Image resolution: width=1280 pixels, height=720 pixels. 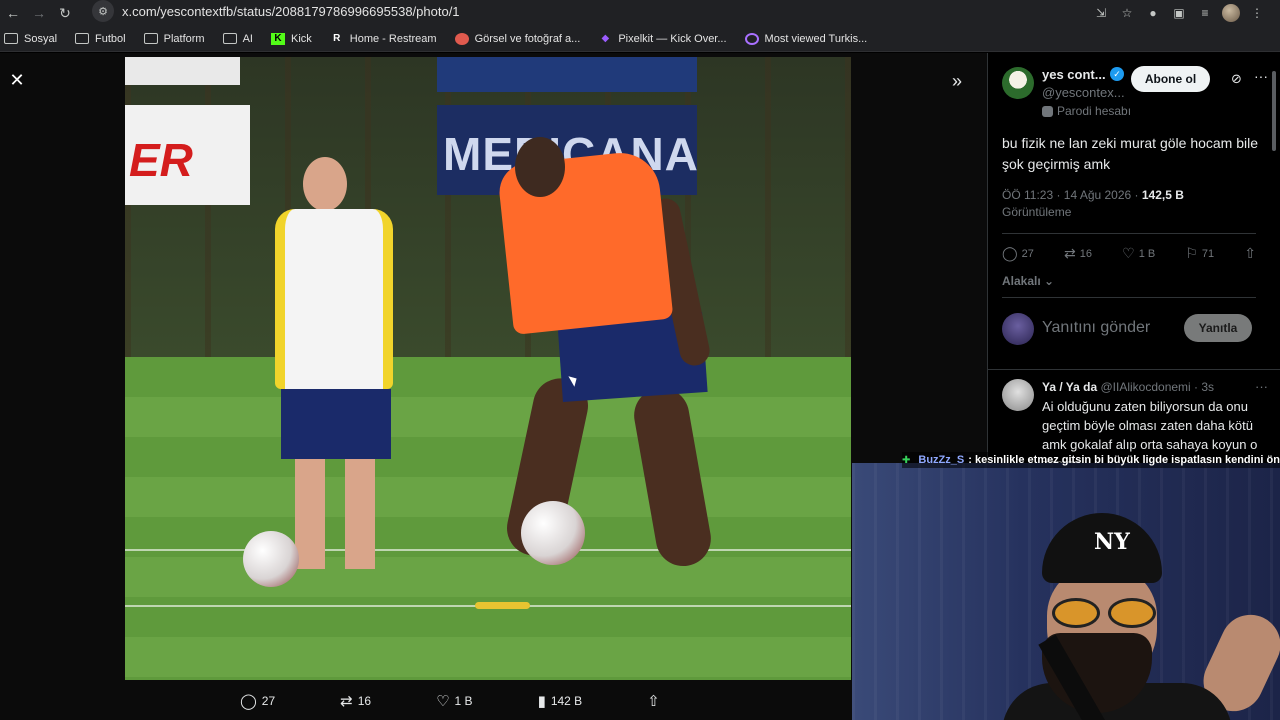 I want to click on analytics-icon: ▮, so click(x=541, y=701).